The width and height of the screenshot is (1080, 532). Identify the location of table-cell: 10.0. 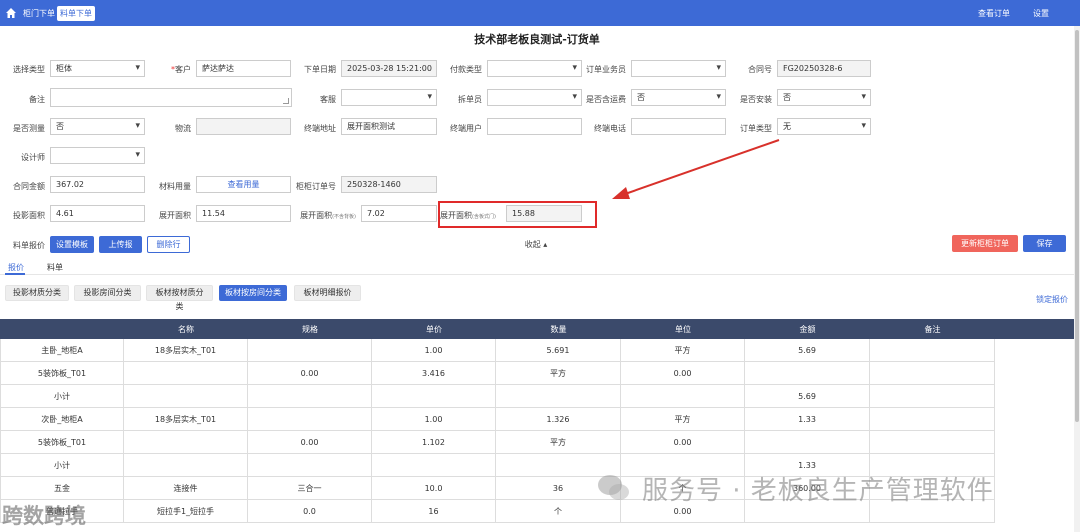
(434, 488).